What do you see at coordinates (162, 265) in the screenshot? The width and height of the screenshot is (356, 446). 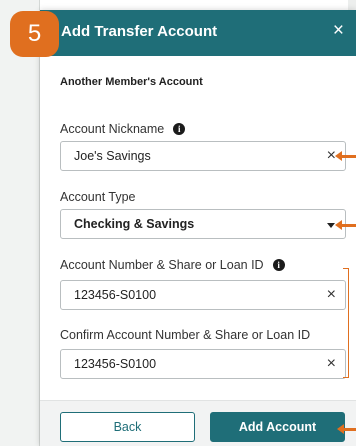 I see `account-number-label-text: Account Number & Share or Loan ID` at bounding box center [162, 265].